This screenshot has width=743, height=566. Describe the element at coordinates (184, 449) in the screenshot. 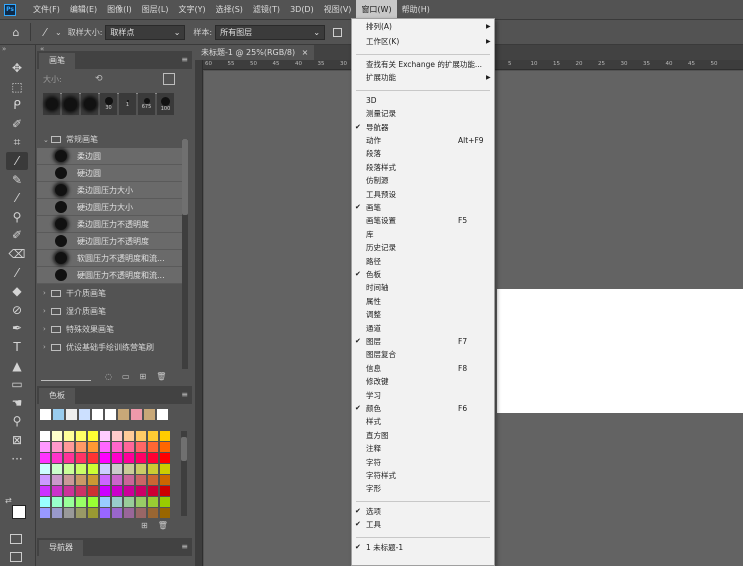

I see `swatches-scroll-thumb` at that location.